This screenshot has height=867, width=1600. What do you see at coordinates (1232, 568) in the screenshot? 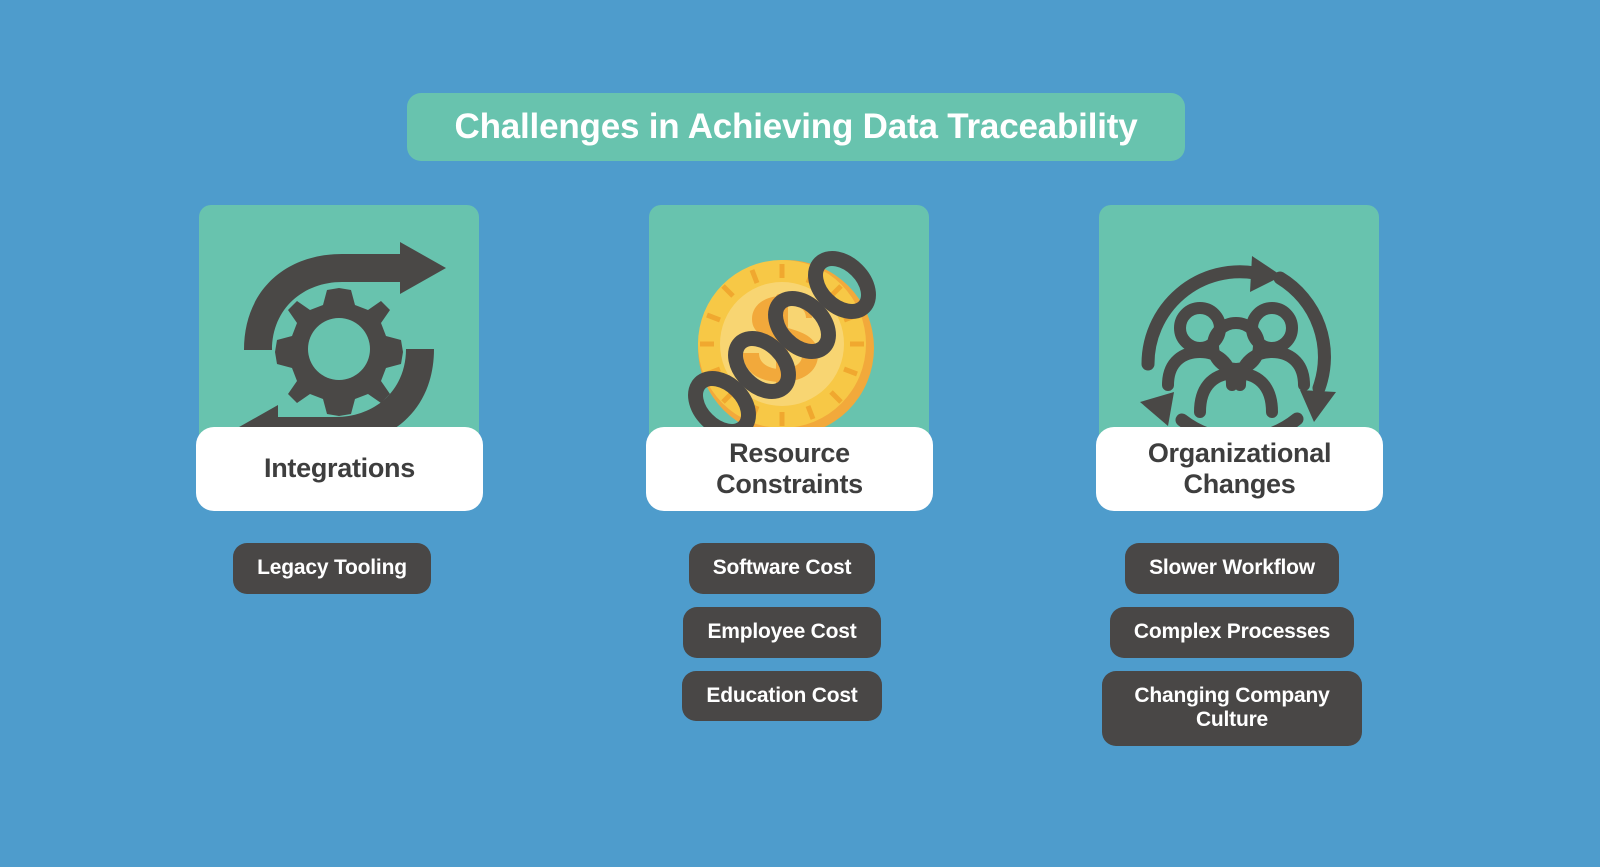
I see `pill-item: Slower Workflow` at bounding box center [1232, 568].